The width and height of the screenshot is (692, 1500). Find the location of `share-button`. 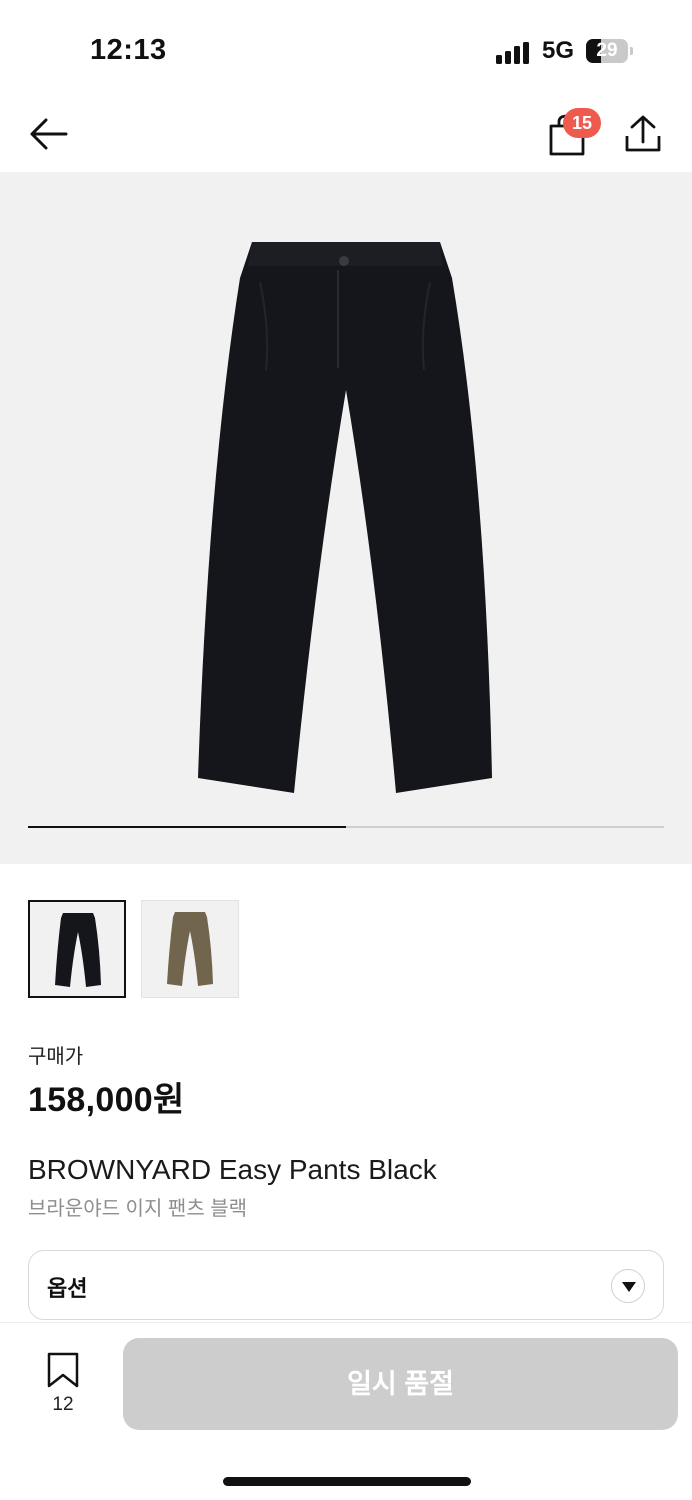

share-button is located at coordinates (643, 134).